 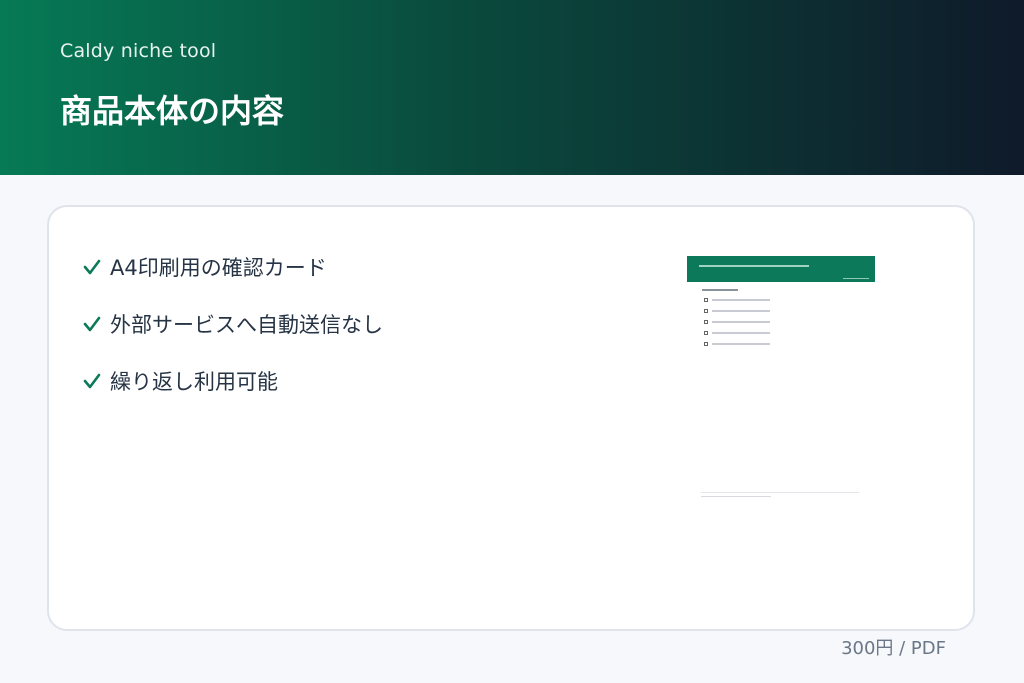 I want to click on preview-header-subline, so click(x=856, y=278).